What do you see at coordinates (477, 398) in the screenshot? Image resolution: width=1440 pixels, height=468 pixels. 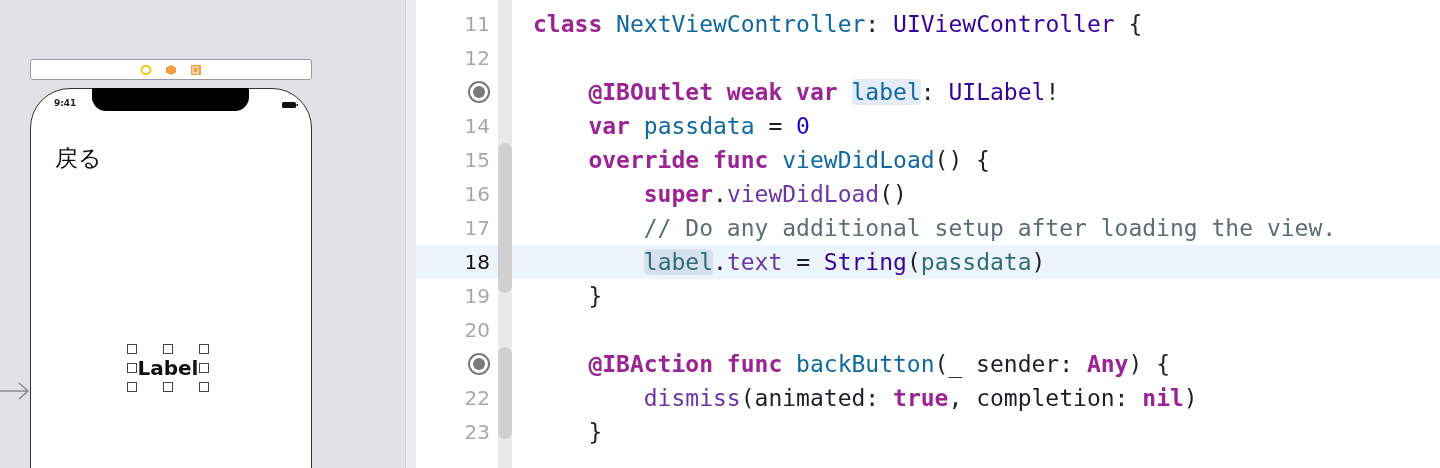 I see `line-number: 22` at bounding box center [477, 398].